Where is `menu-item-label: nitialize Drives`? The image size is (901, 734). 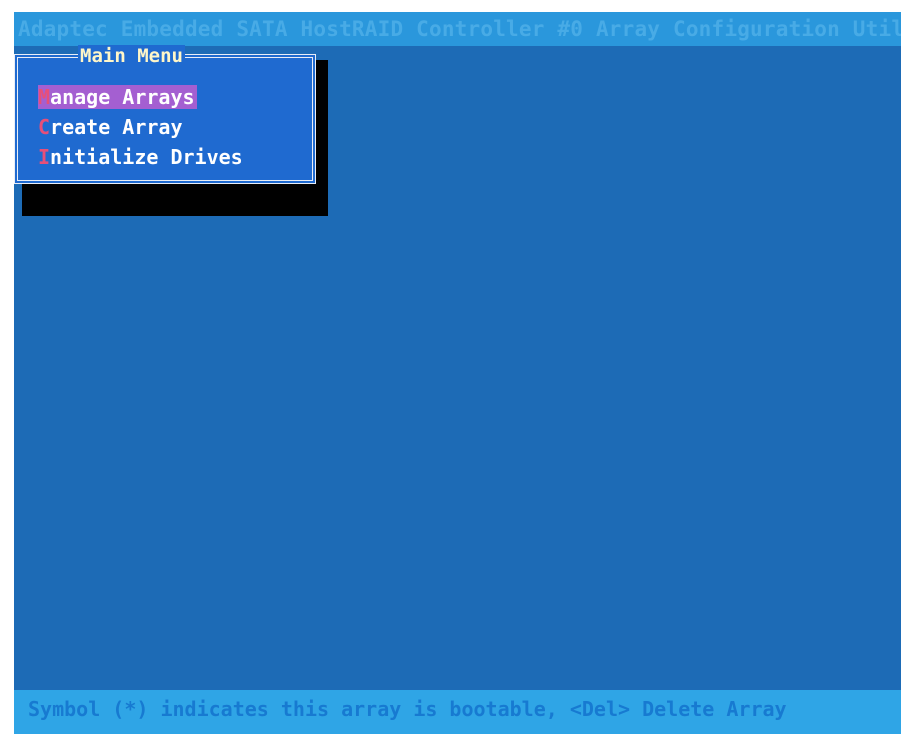
menu-item-label: nitialize Drives is located at coordinates (146, 157).